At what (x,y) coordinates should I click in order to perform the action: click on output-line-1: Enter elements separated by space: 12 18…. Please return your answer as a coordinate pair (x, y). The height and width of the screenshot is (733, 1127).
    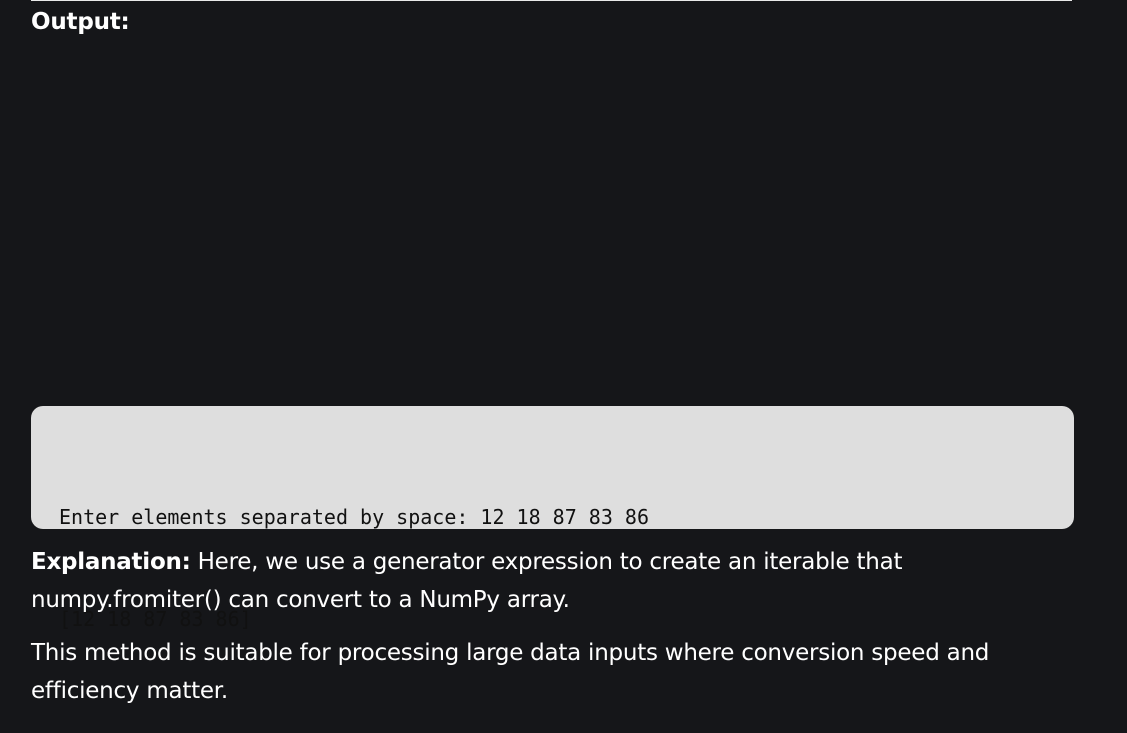
    Looking at the image, I should click on (354, 517).